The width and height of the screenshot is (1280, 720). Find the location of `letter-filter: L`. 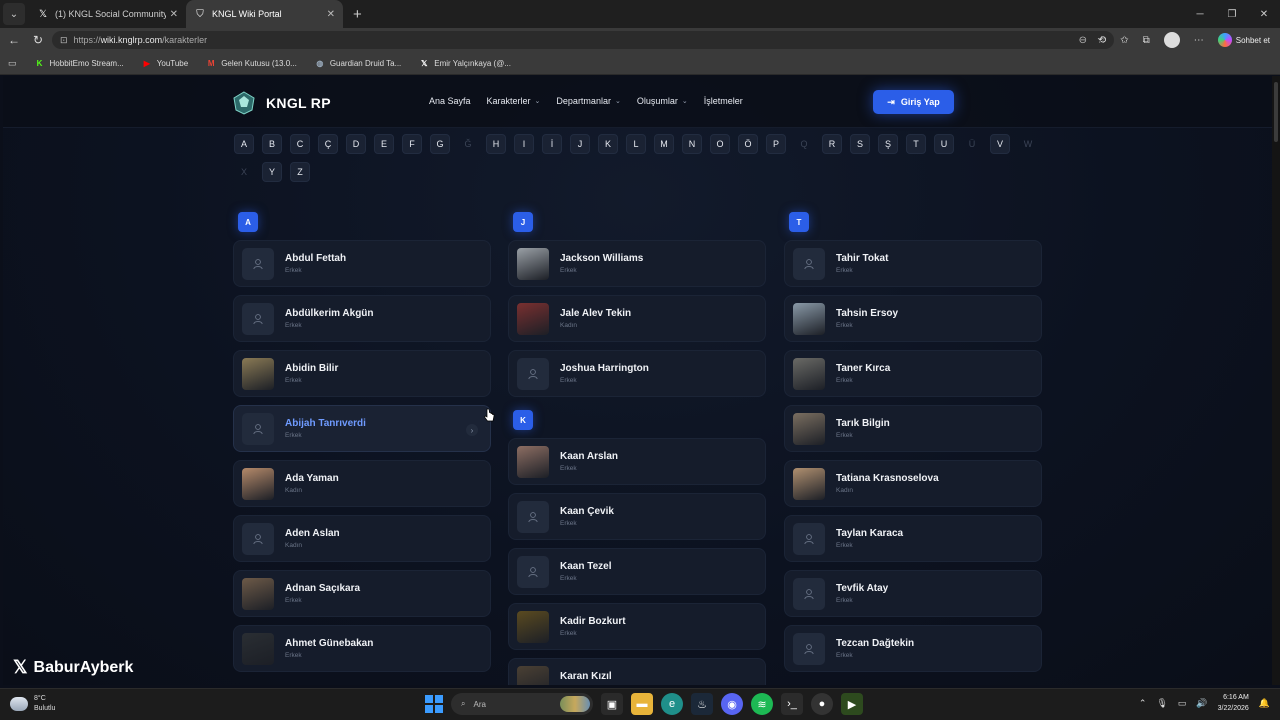

letter-filter: L is located at coordinates (636, 144).